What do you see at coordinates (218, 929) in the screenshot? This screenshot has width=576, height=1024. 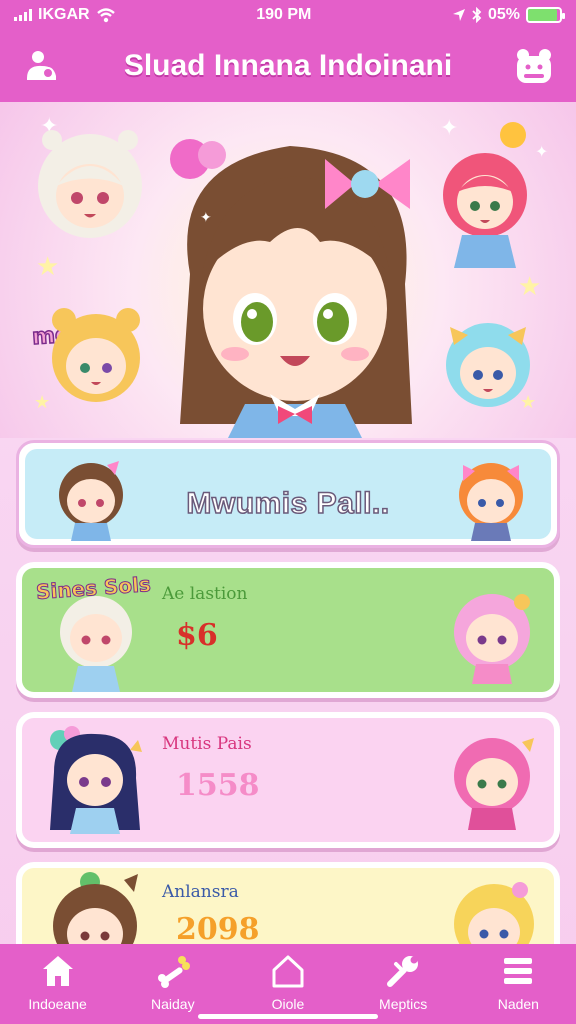 I see `card-value: 2098` at bounding box center [218, 929].